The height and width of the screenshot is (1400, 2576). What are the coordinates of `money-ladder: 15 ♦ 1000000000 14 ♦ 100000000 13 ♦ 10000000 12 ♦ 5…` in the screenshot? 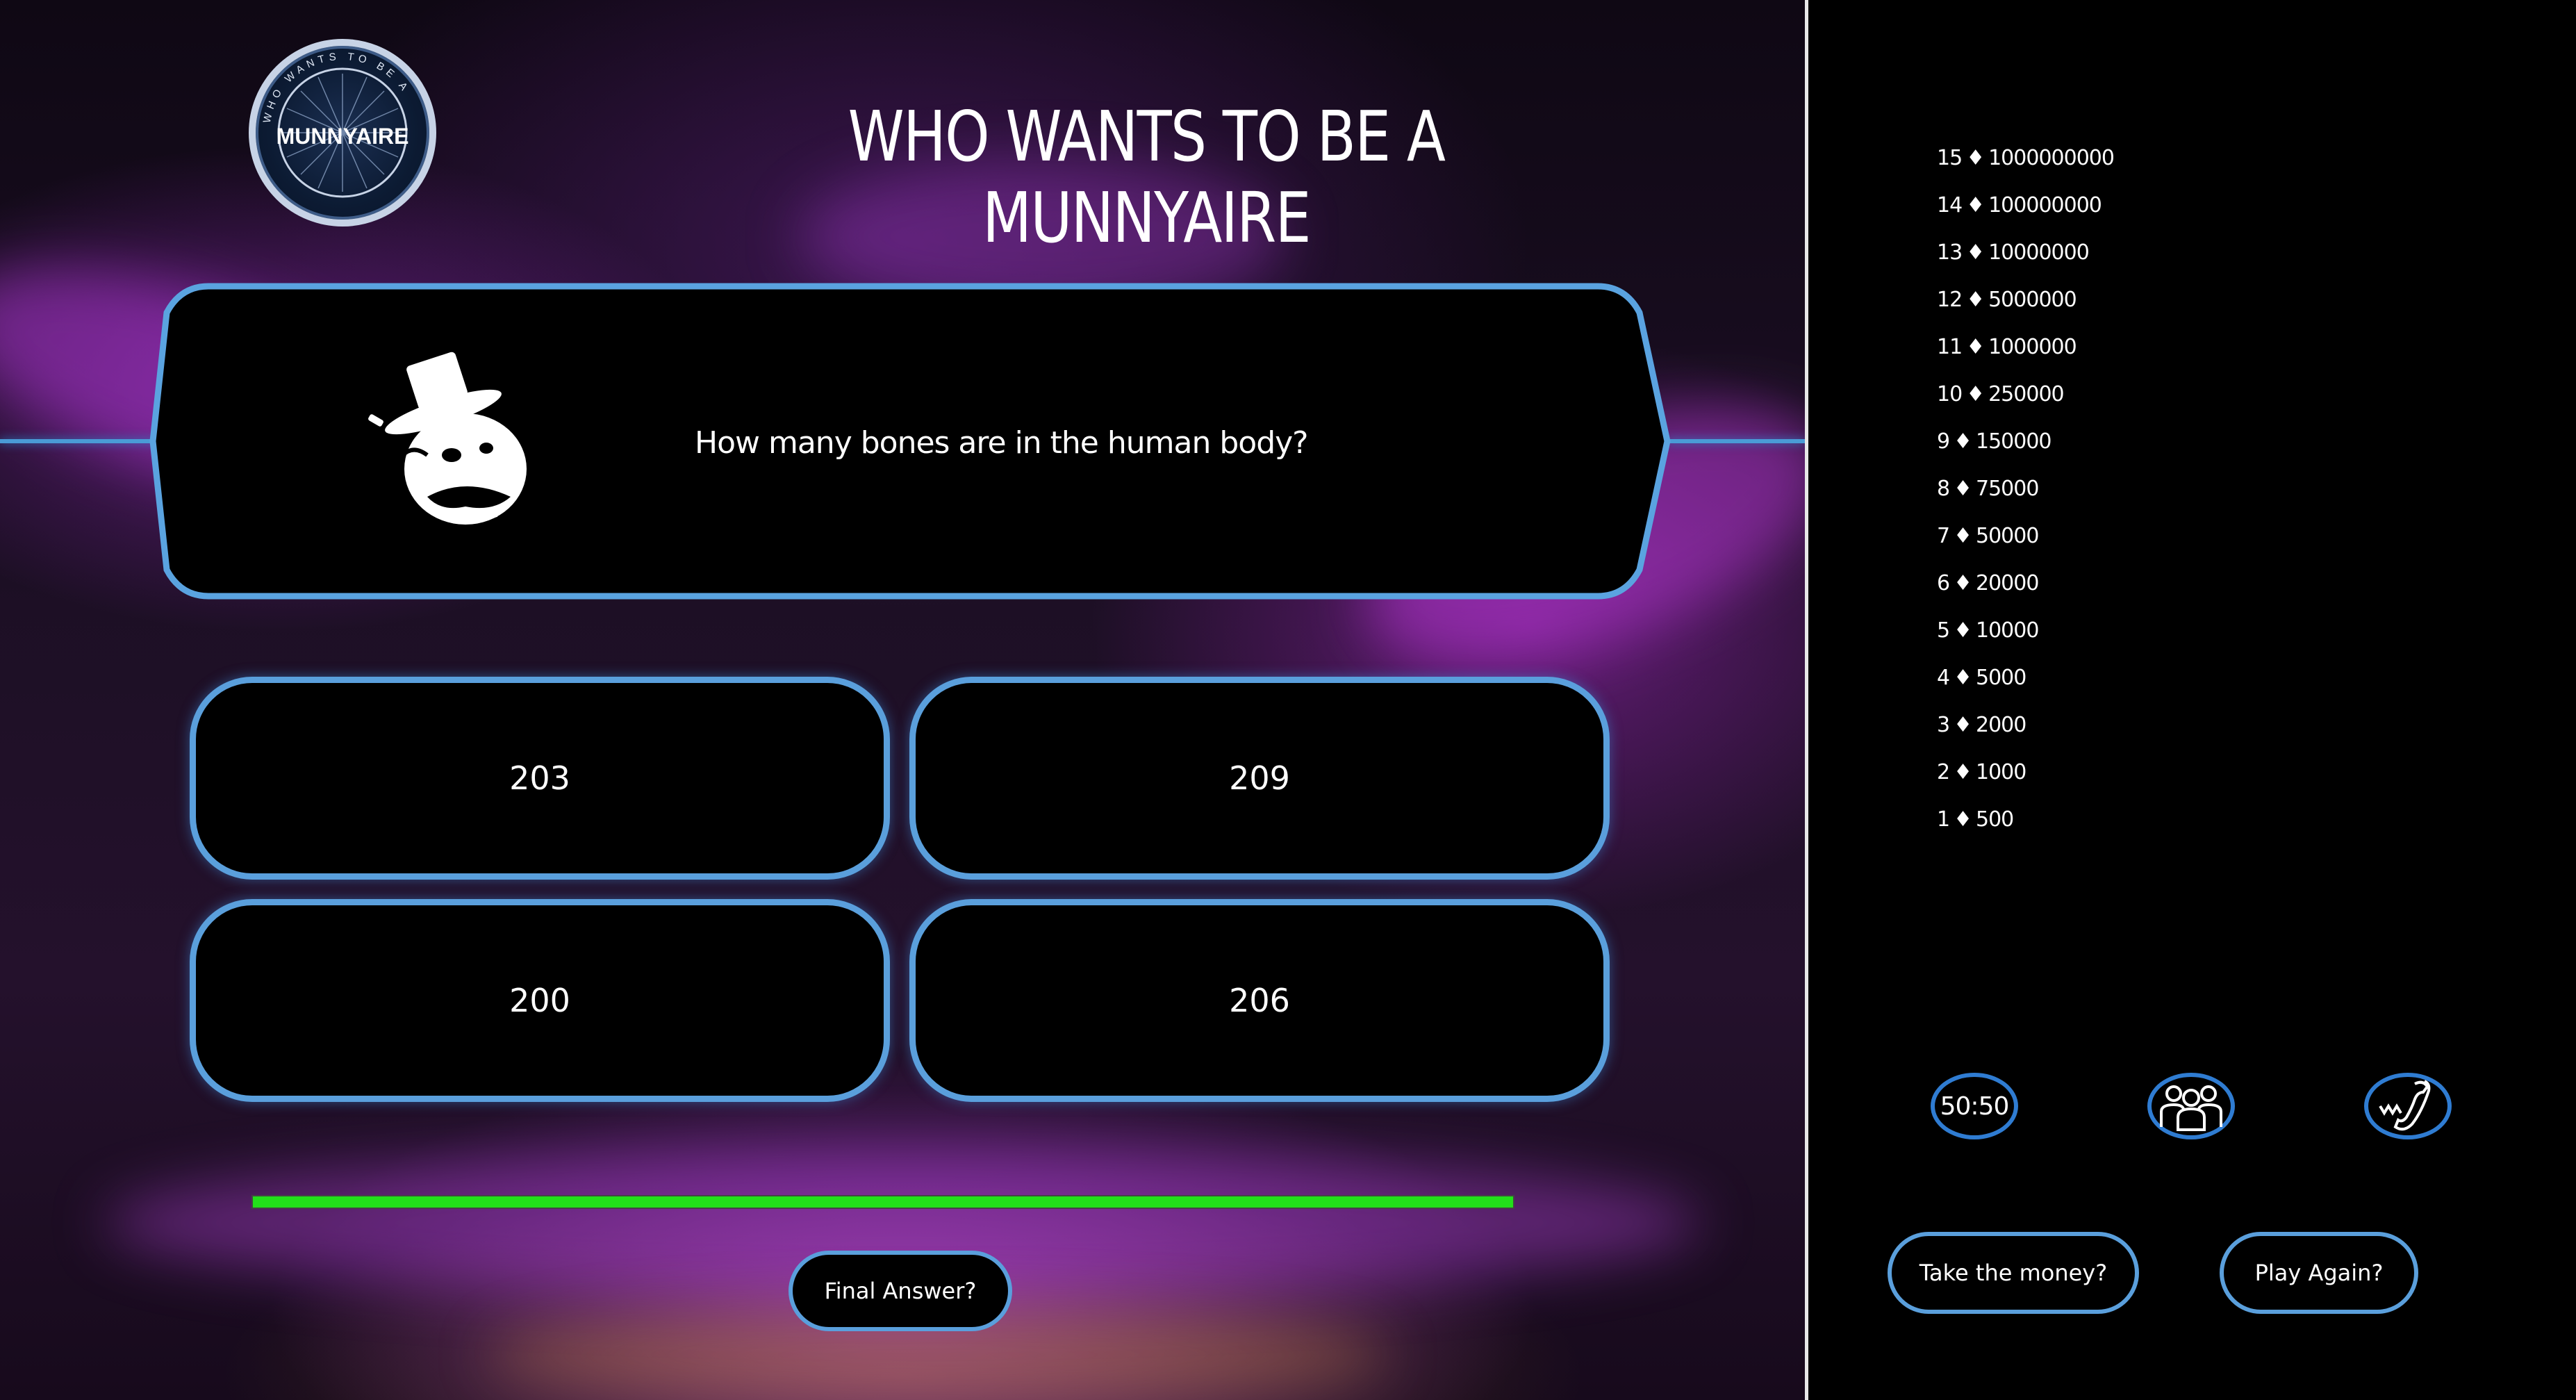 It's located at (2026, 499).